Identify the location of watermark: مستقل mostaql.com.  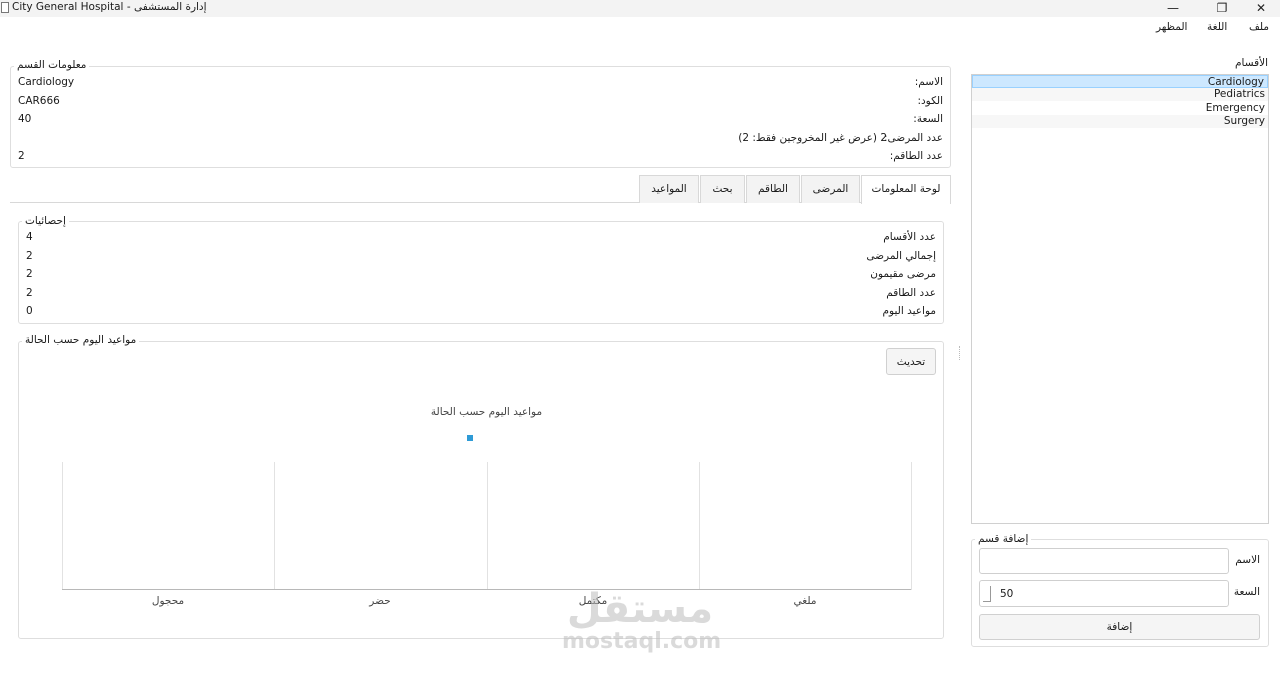
(642, 620).